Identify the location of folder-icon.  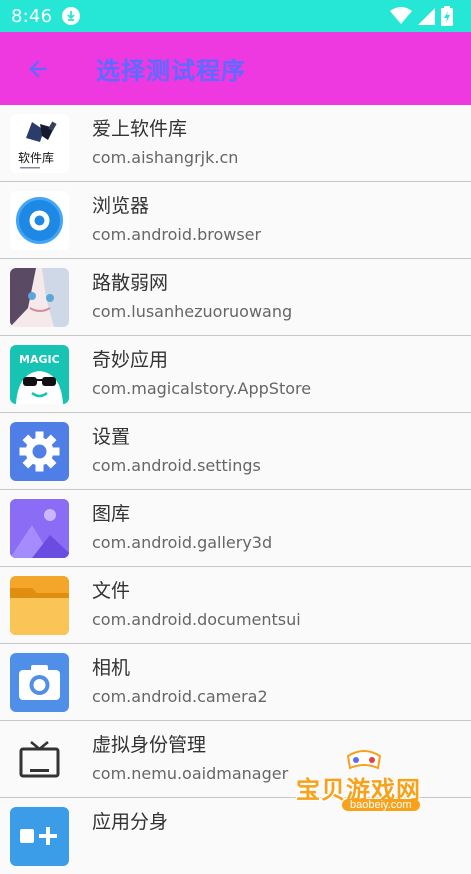
(39, 605).